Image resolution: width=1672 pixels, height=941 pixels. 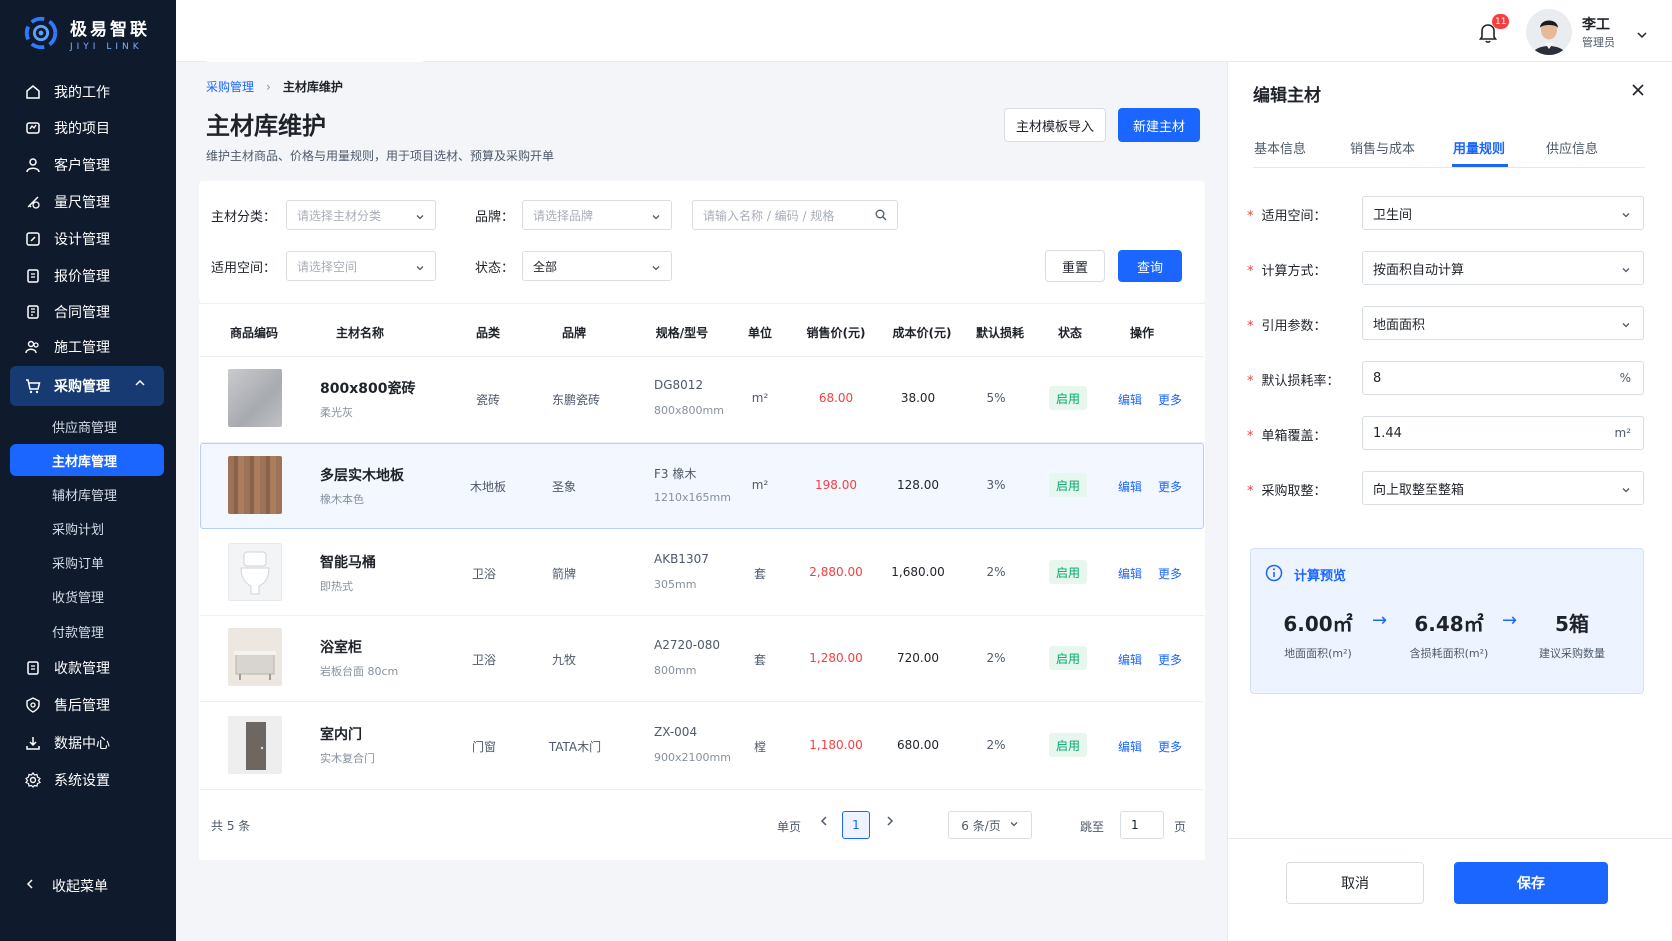 What do you see at coordinates (597, 215) in the screenshot?
I see `brand-select: 请选择品牌` at bounding box center [597, 215].